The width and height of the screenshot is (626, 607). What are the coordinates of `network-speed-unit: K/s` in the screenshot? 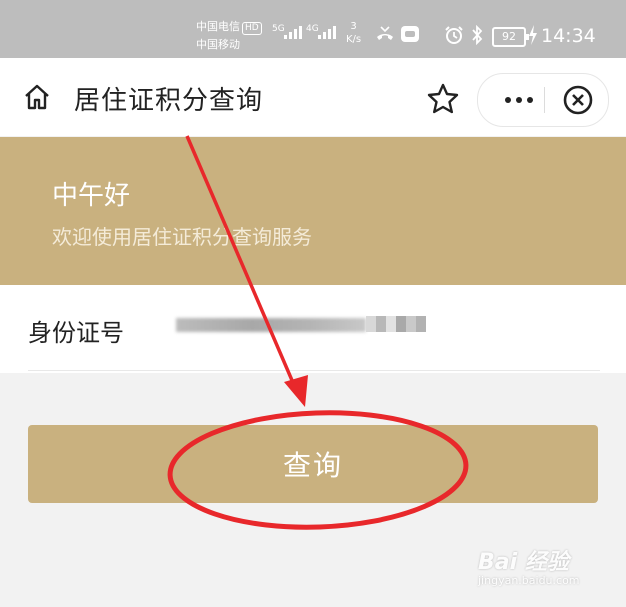 It's located at (354, 39).